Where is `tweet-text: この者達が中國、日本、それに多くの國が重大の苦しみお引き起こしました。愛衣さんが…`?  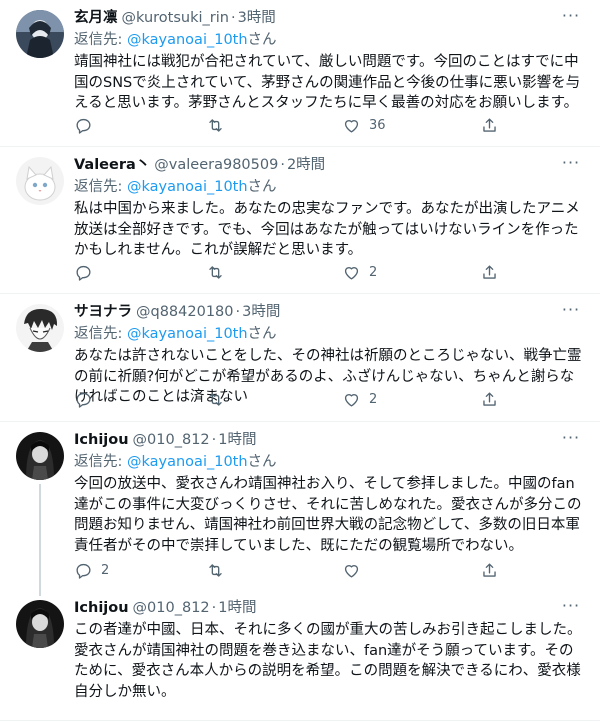
tweet-text: この者達が中國、日本、それに多くの國が重大の苦しみお引き起こしました。愛衣さんが… is located at coordinates (328, 661).